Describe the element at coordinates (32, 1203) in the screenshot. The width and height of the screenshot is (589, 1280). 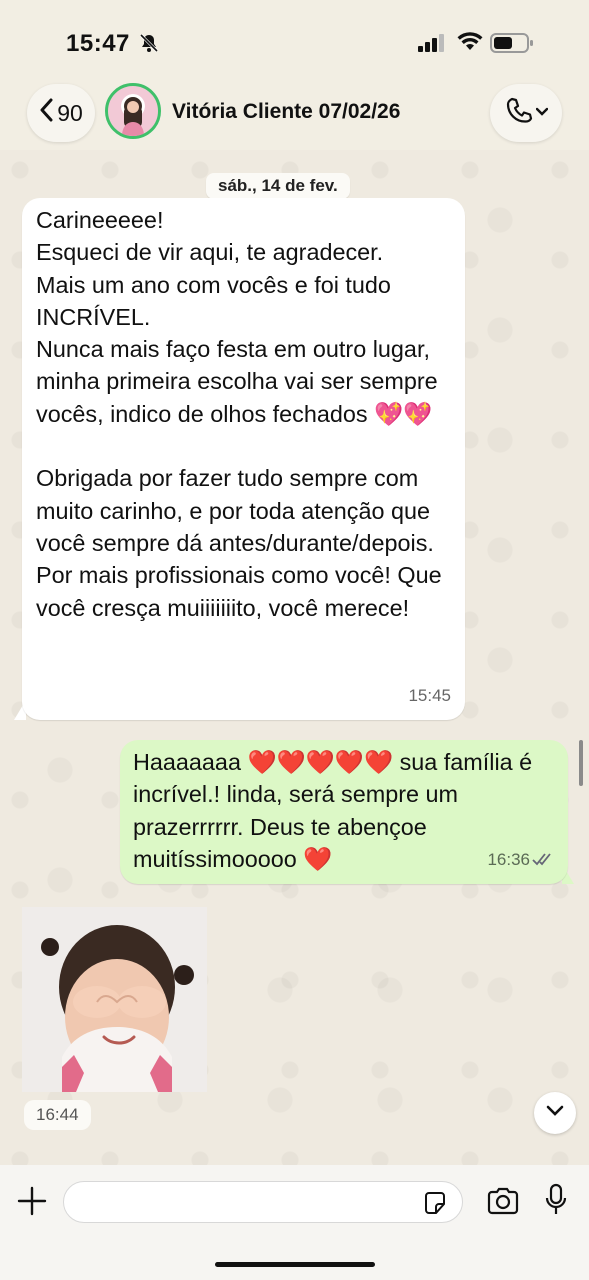
I see `plus-icon` at that location.